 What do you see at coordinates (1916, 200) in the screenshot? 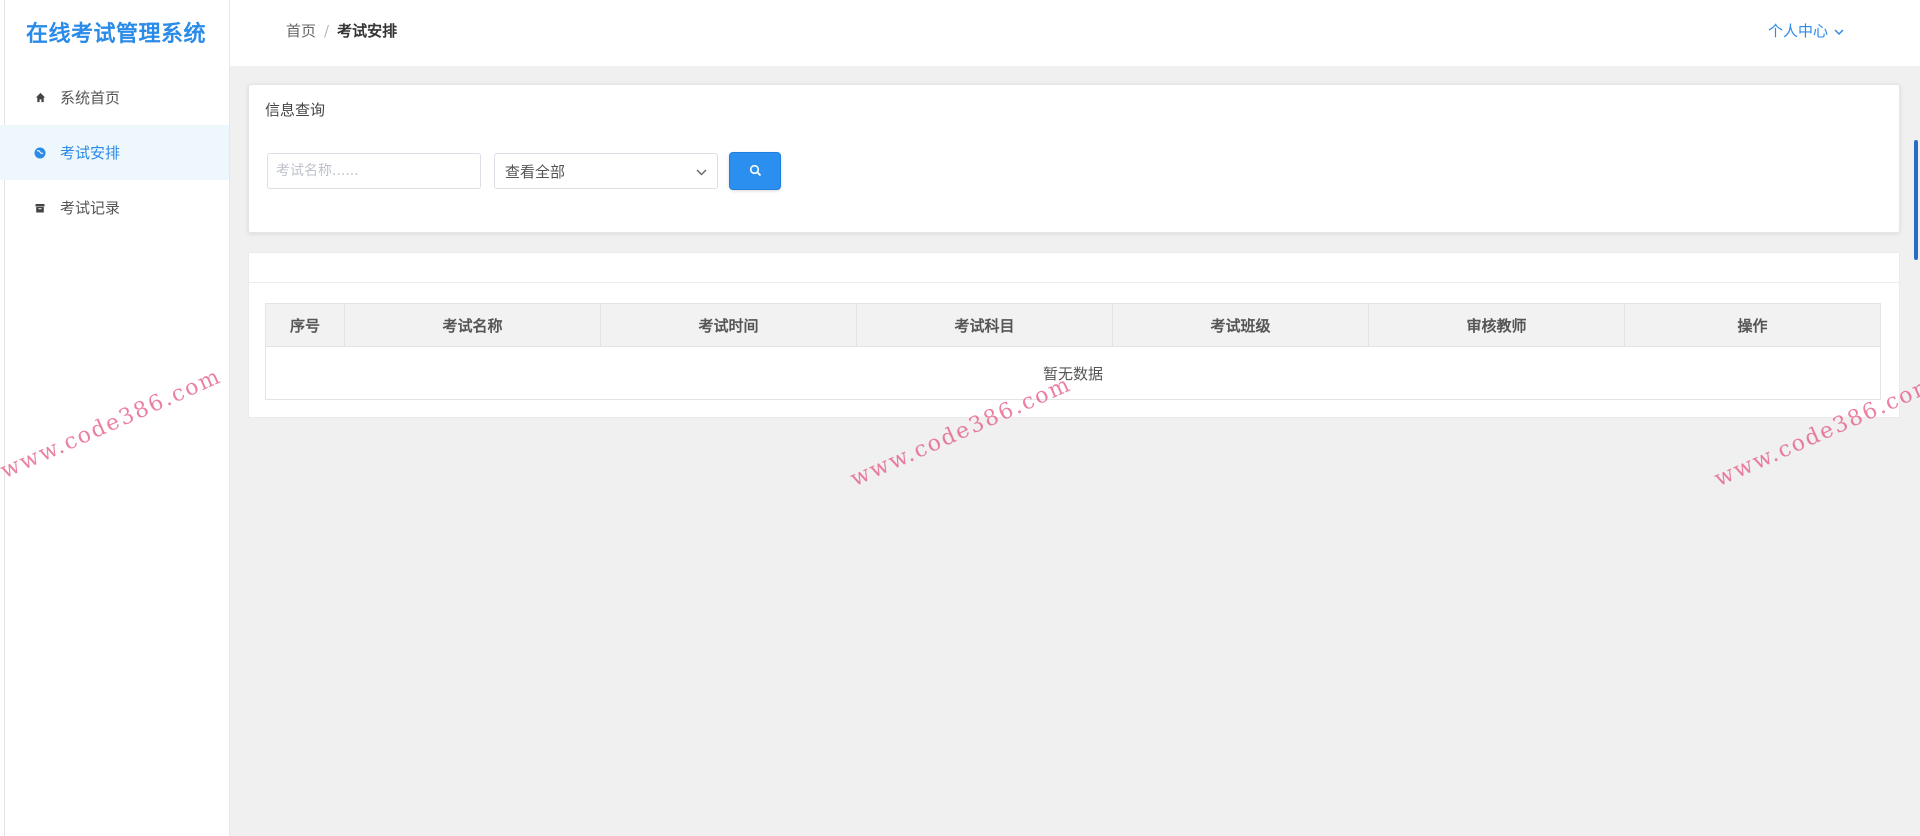
I see `scrollbar-handle` at bounding box center [1916, 200].